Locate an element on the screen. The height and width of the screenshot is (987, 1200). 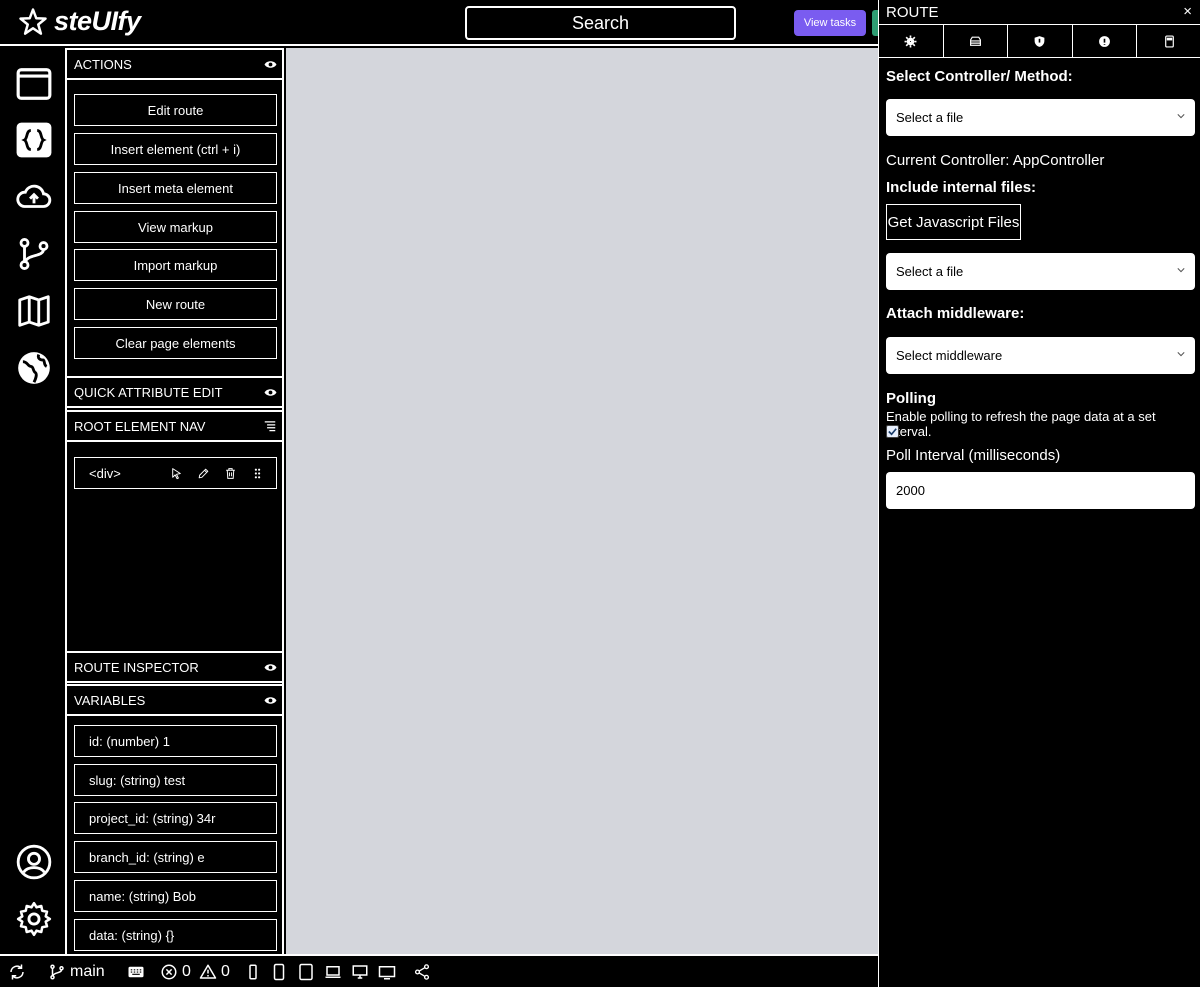
controller-file-select: Select a file is located at coordinates (1040, 117).